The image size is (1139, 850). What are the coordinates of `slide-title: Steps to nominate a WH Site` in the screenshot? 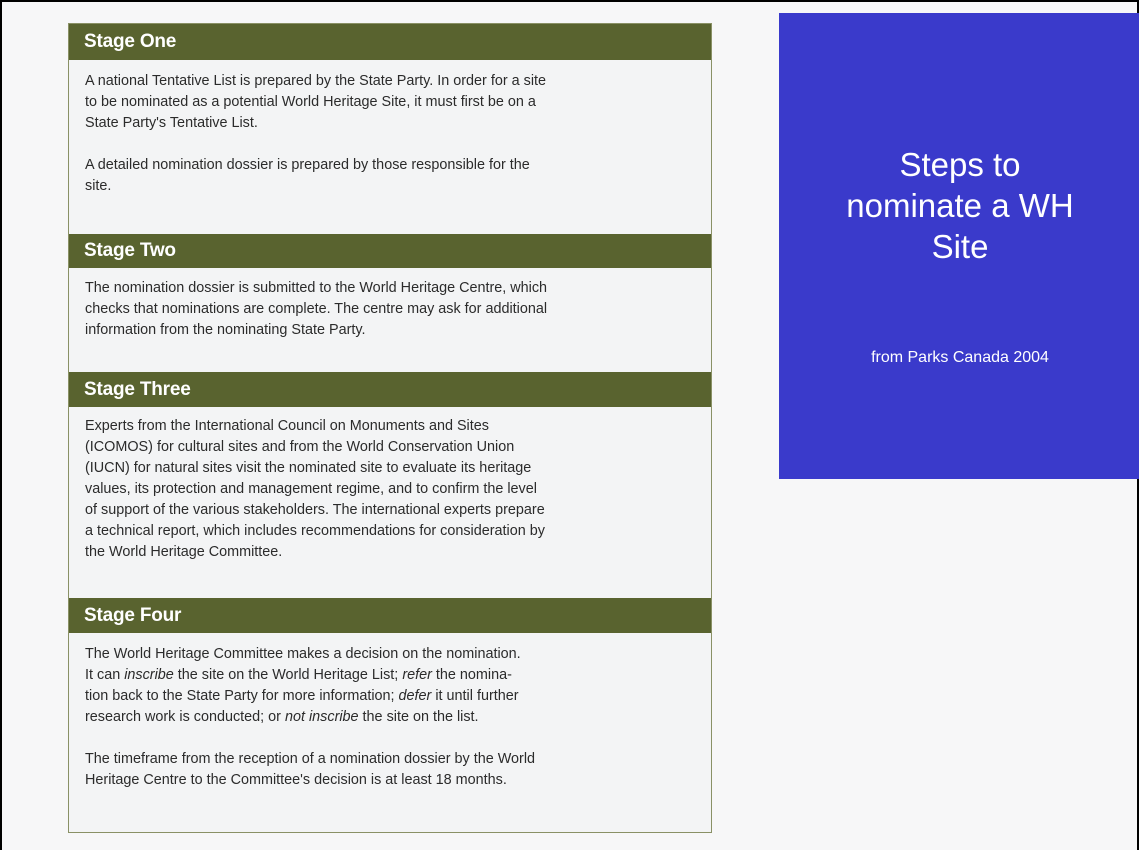 It's located at (960, 205).